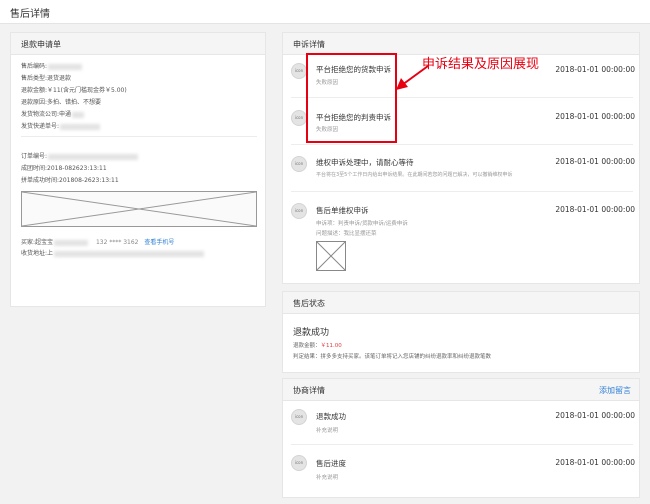  I want to click on group-success-time: 拼单成功时间:201808-2623:13:11, so click(70, 180).